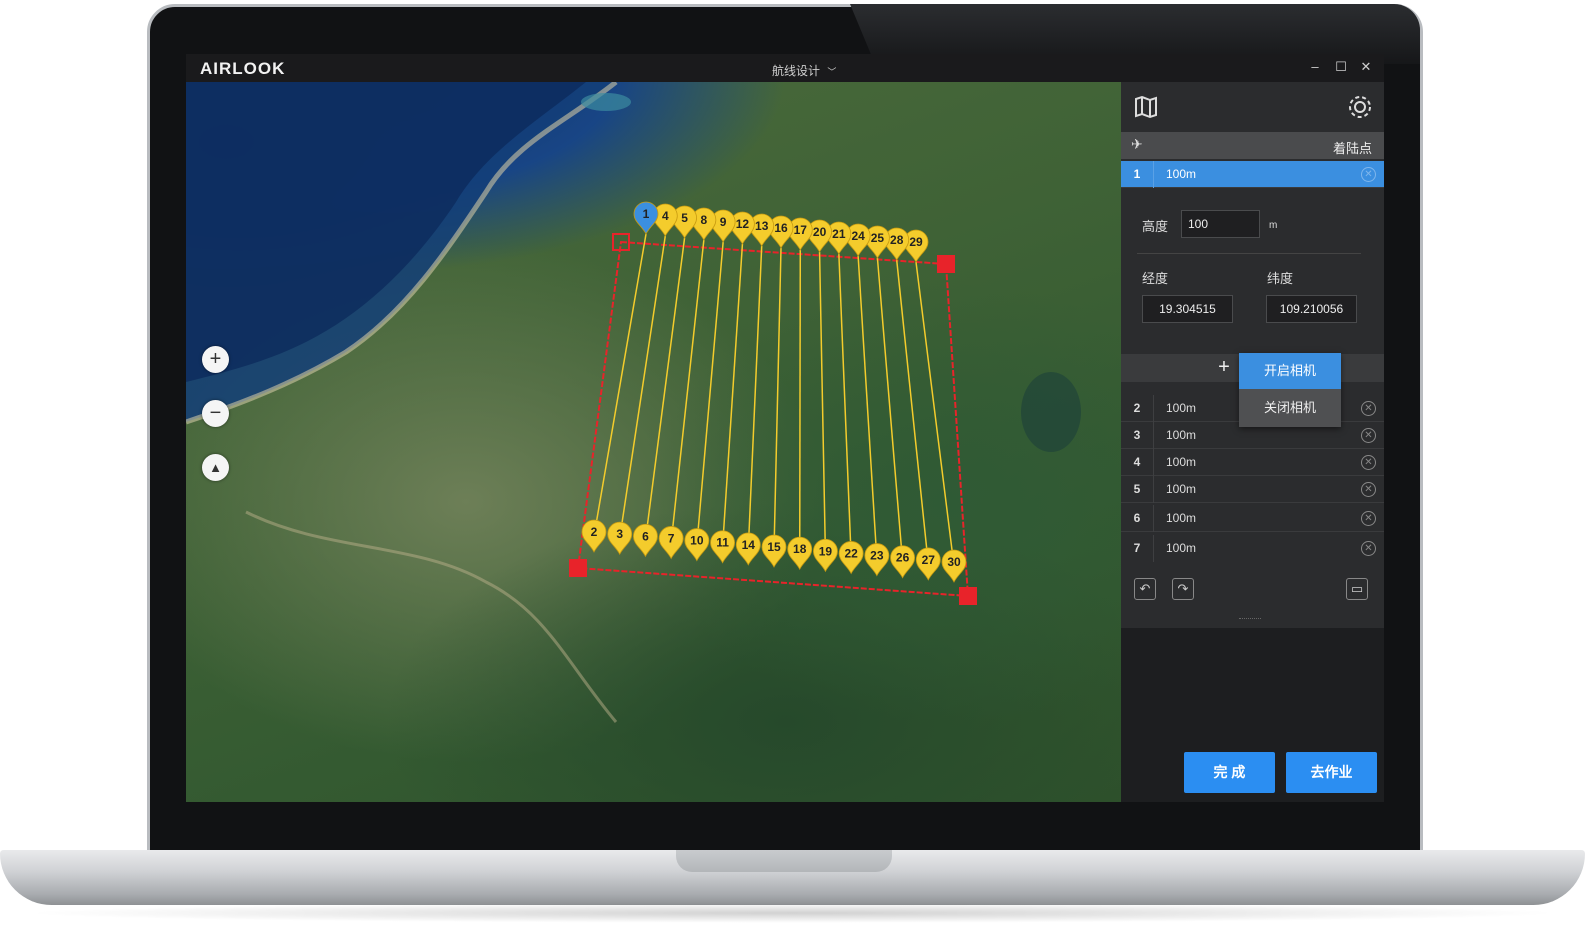  Describe the element at coordinates (594, 532) in the screenshot. I see `svg-text: 2` at that location.